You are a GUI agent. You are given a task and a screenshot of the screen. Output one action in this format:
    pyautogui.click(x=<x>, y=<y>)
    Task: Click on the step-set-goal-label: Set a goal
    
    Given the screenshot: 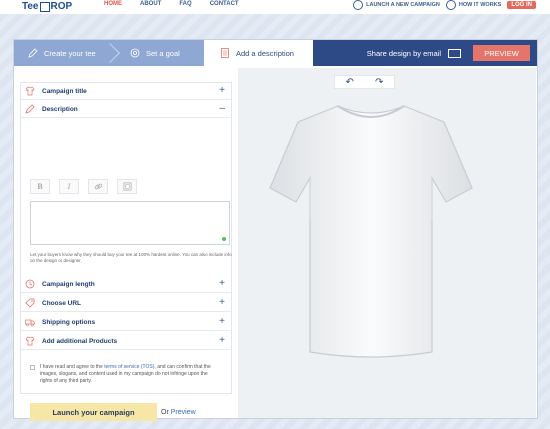 What is the action you would take?
    pyautogui.click(x=163, y=53)
    